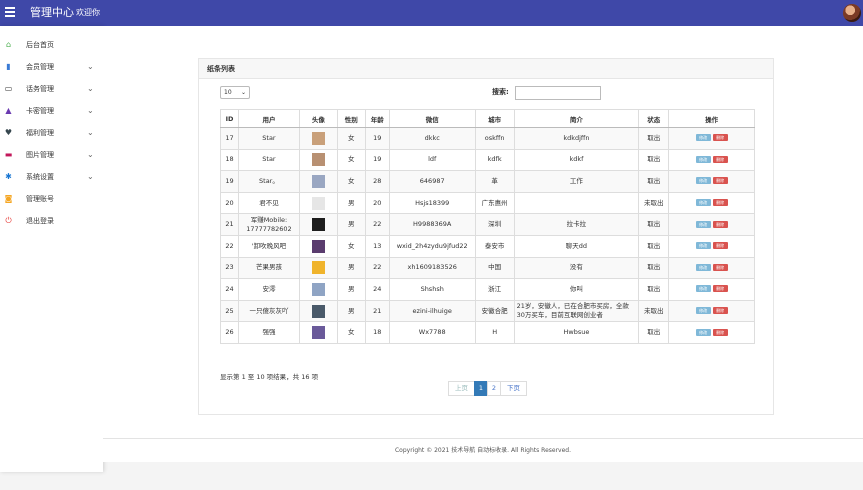  What do you see at coordinates (268, 118) in the screenshot?
I see `column-header: 用户` at bounding box center [268, 118].